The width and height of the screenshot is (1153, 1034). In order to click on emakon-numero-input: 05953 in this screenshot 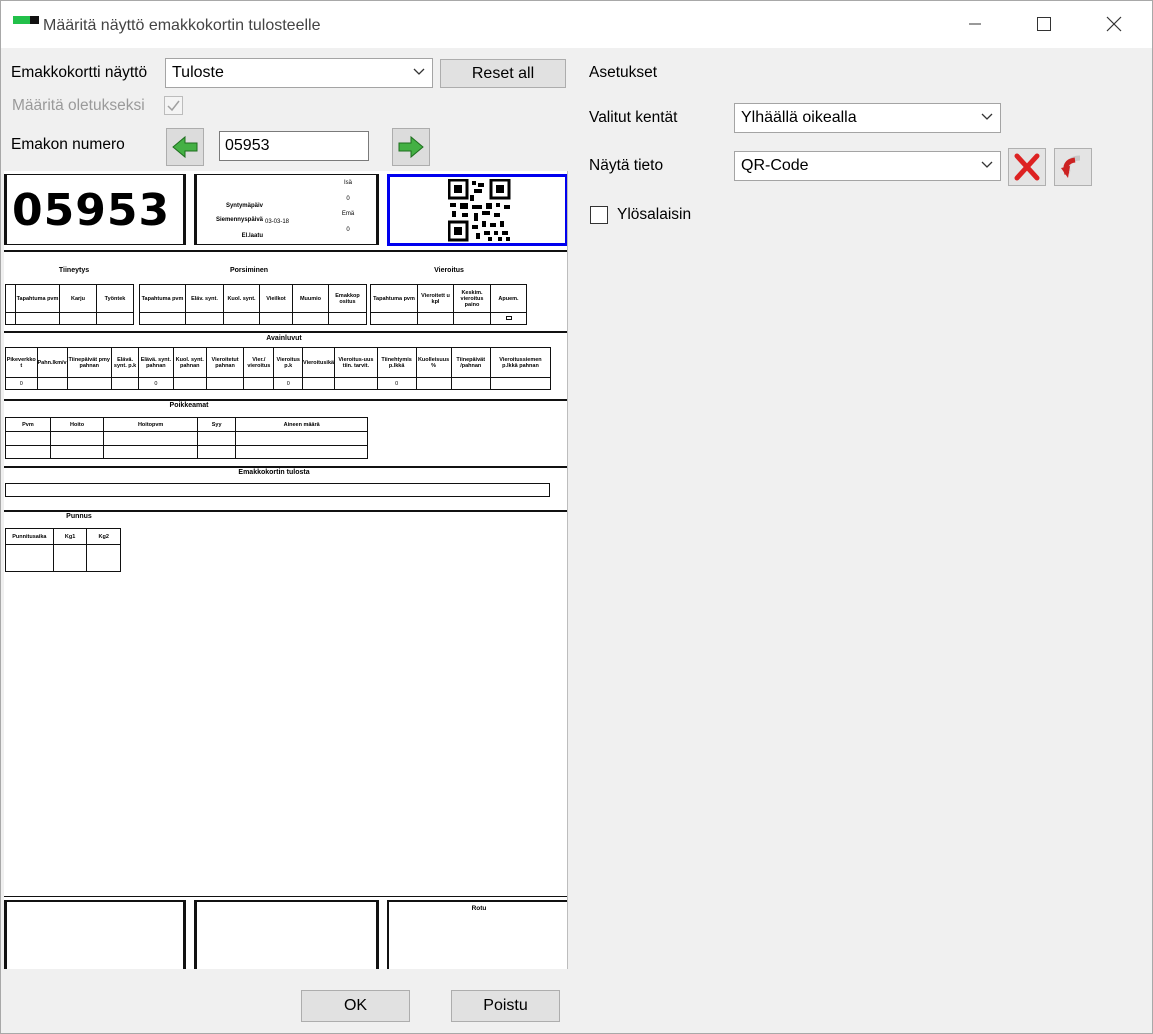, I will do `click(294, 146)`.